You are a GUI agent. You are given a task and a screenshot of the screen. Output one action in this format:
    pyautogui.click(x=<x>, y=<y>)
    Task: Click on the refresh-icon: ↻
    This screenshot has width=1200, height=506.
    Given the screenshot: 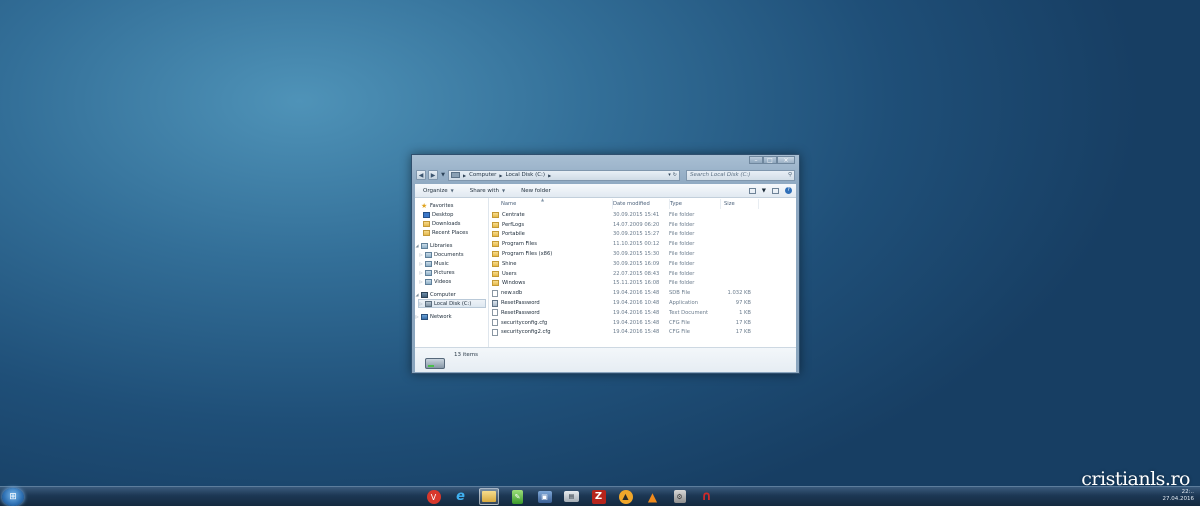 What is the action you would take?
    pyautogui.click(x=675, y=175)
    